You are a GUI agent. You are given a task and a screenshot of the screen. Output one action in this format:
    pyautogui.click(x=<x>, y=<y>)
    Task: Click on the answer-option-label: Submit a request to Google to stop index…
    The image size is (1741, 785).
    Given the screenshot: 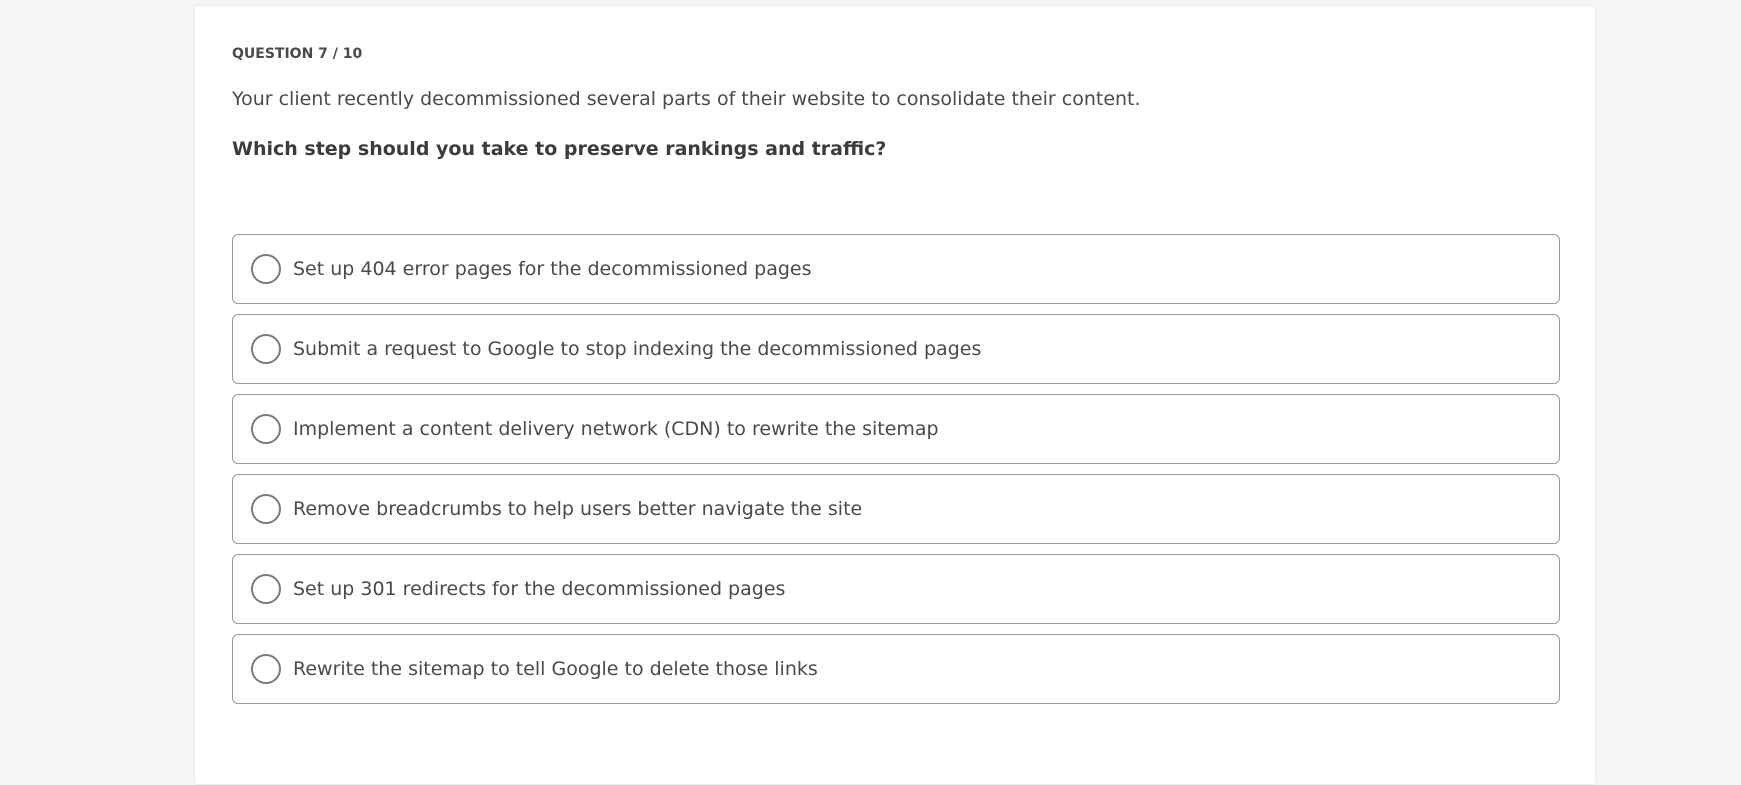 What is the action you would take?
    pyautogui.click(x=637, y=349)
    